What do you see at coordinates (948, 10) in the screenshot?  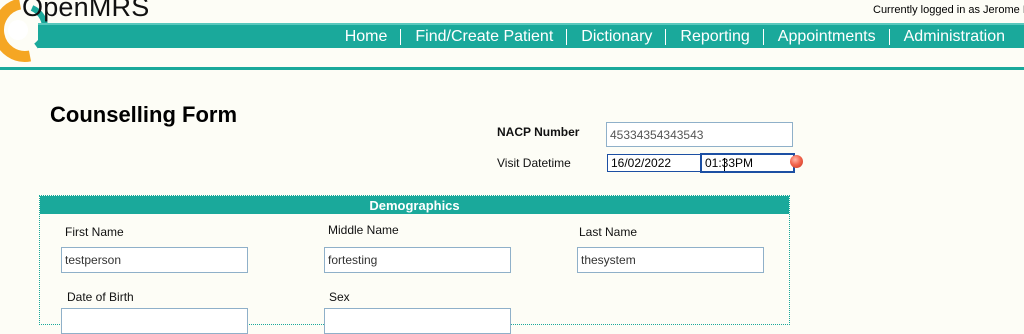 I see `login-status: Currently logged in as Jerome I` at bounding box center [948, 10].